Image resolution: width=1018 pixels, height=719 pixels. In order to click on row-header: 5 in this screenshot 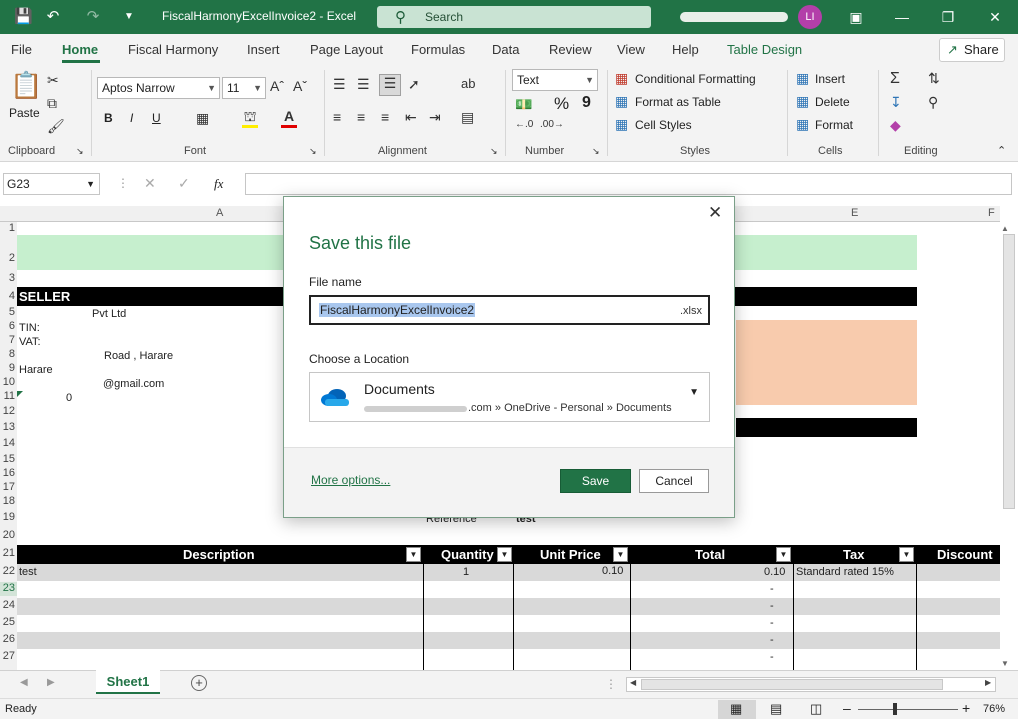, I will do `click(8, 313)`.